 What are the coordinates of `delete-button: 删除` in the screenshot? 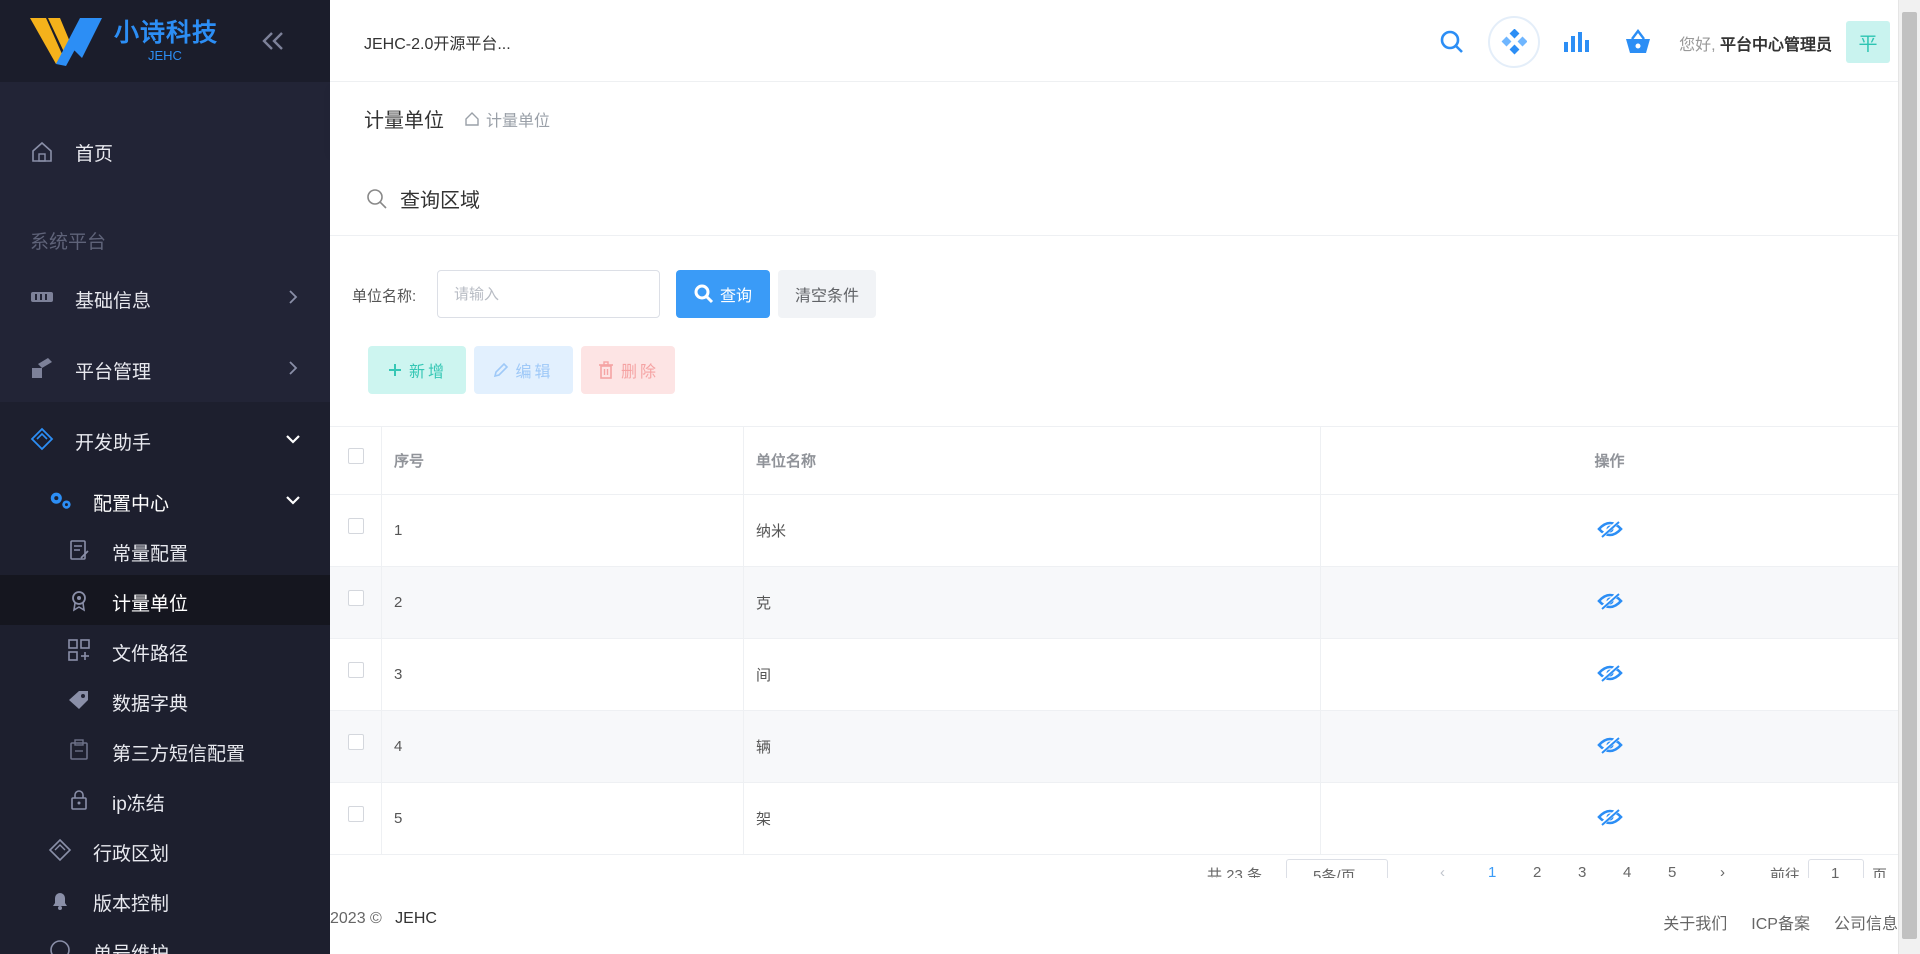 It's located at (628, 370).